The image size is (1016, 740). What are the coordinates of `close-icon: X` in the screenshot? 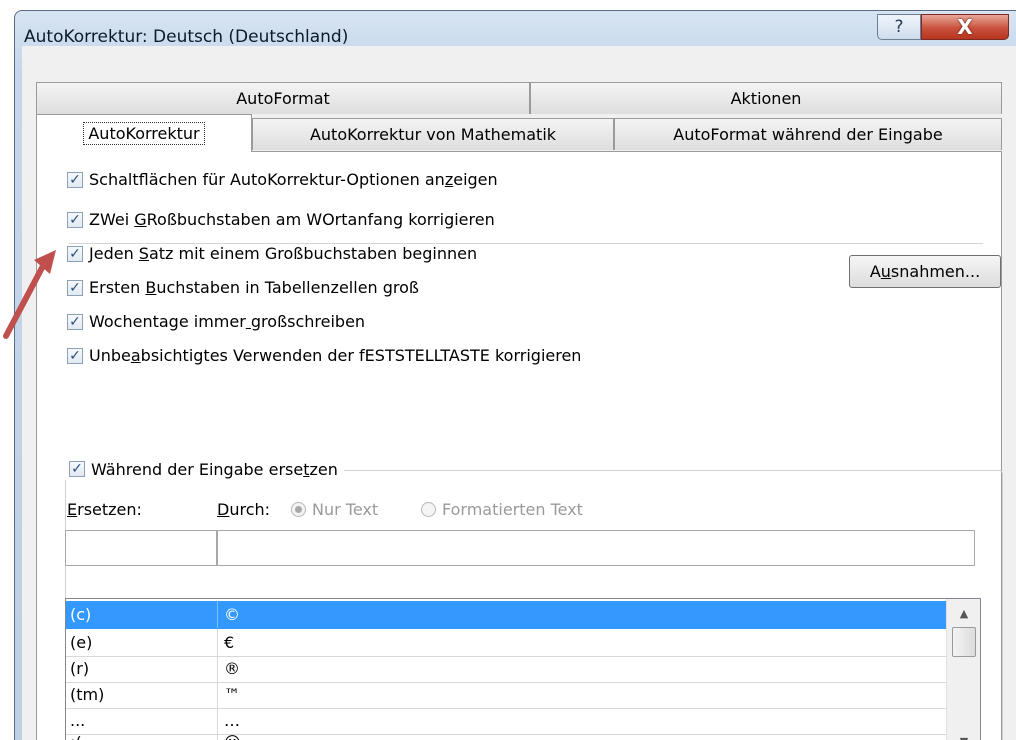 It's located at (965, 27).